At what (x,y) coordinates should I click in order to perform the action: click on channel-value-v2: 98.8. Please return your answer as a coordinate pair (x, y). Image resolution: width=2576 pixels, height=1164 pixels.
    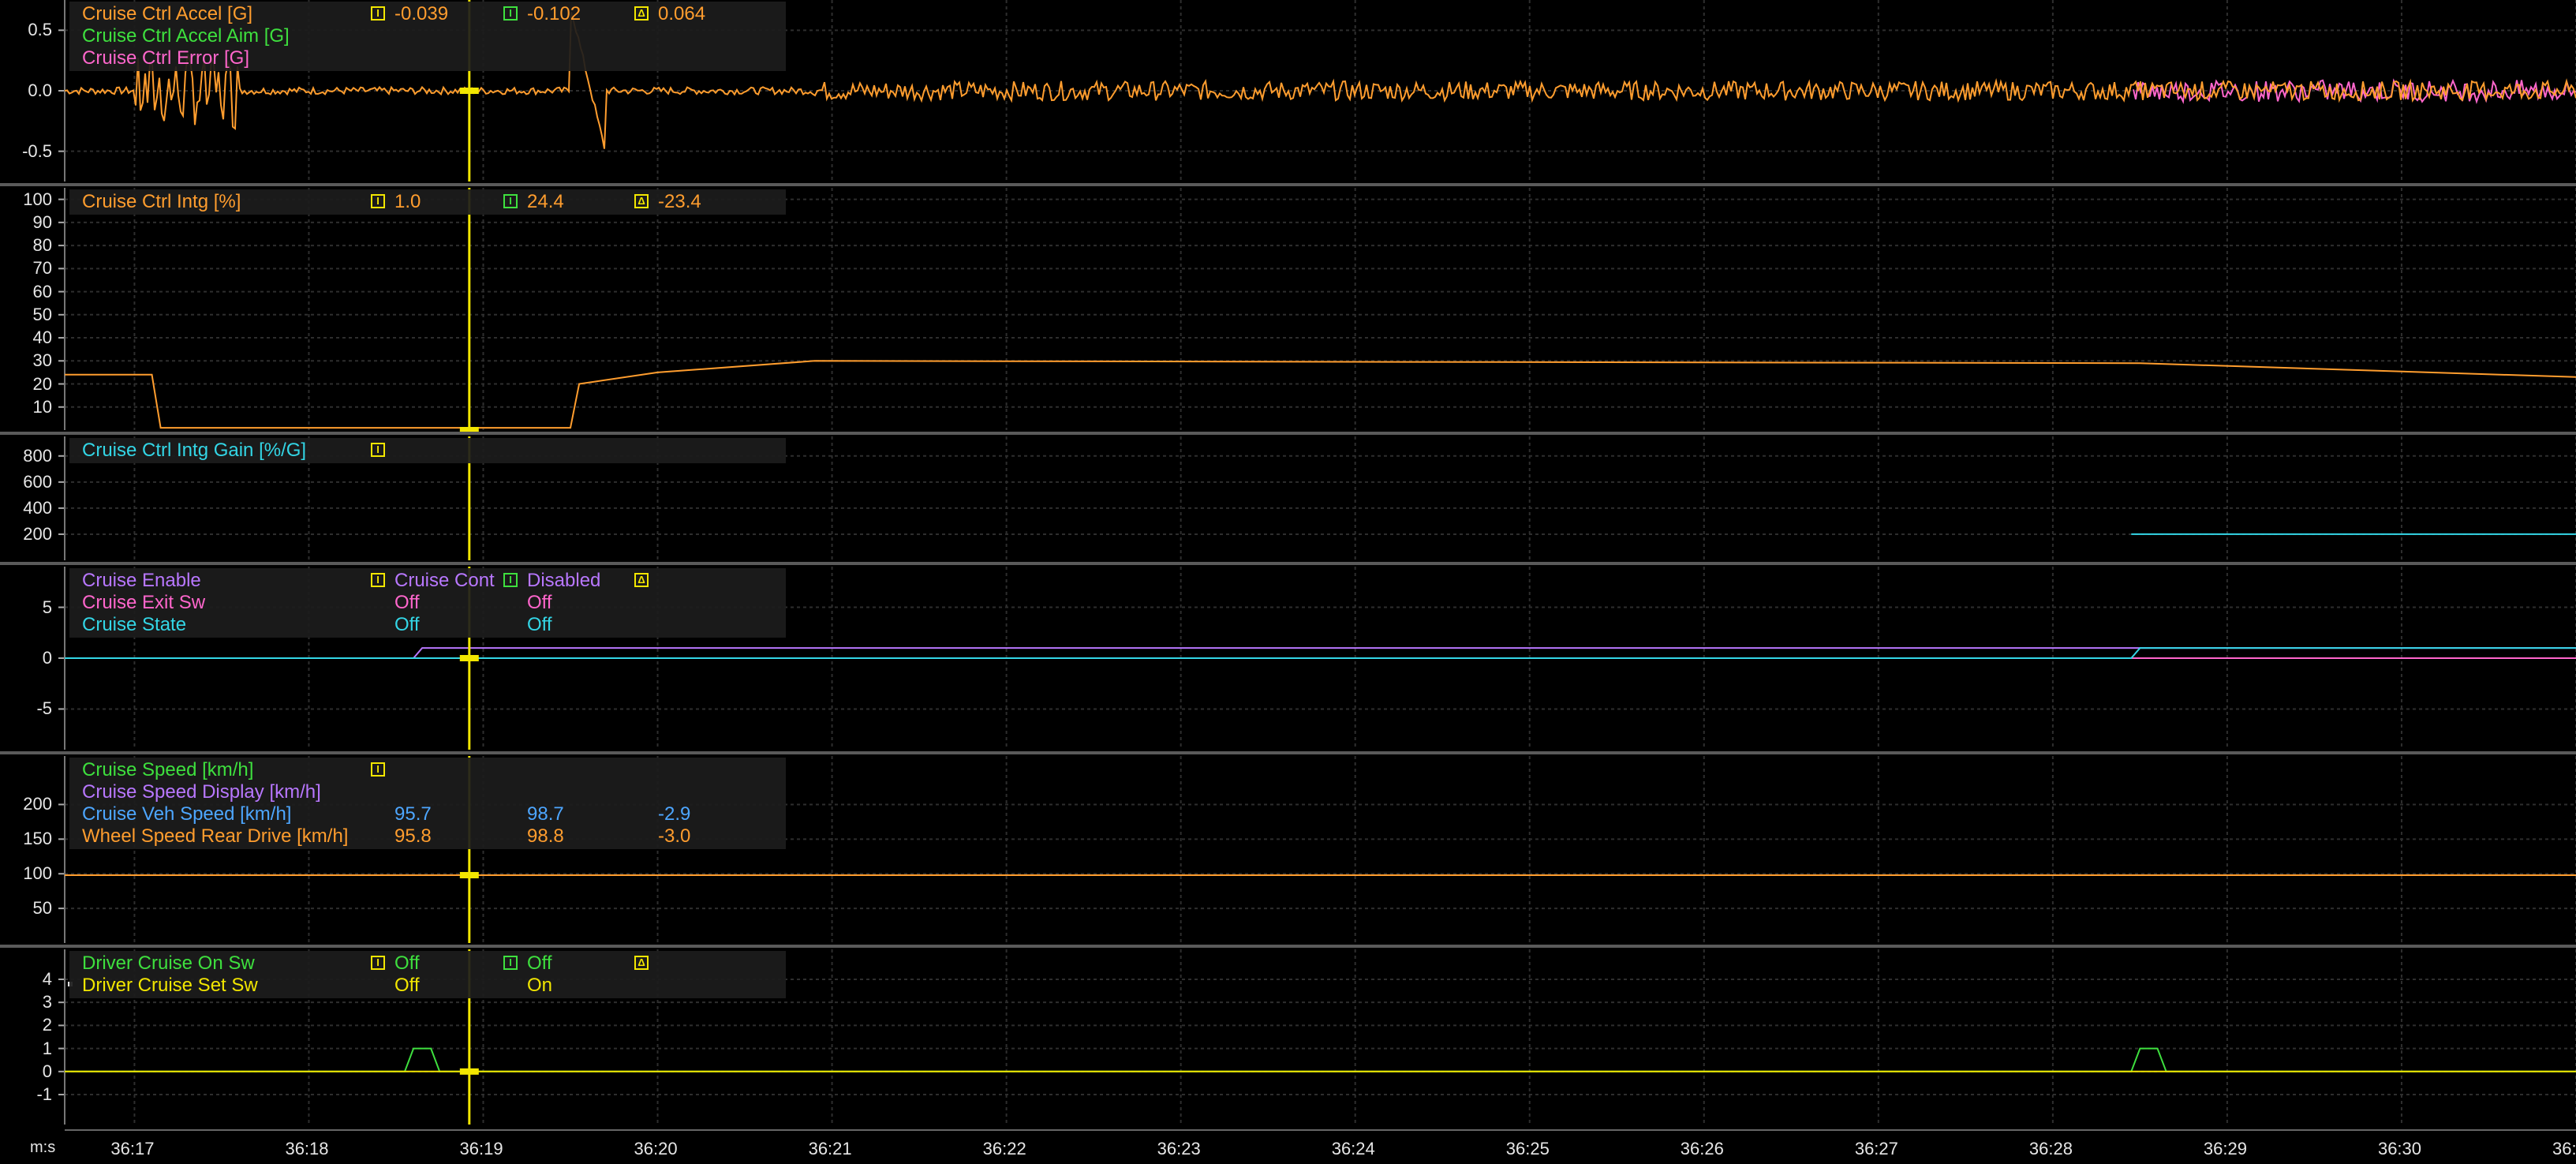
    Looking at the image, I should click on (545, 836).